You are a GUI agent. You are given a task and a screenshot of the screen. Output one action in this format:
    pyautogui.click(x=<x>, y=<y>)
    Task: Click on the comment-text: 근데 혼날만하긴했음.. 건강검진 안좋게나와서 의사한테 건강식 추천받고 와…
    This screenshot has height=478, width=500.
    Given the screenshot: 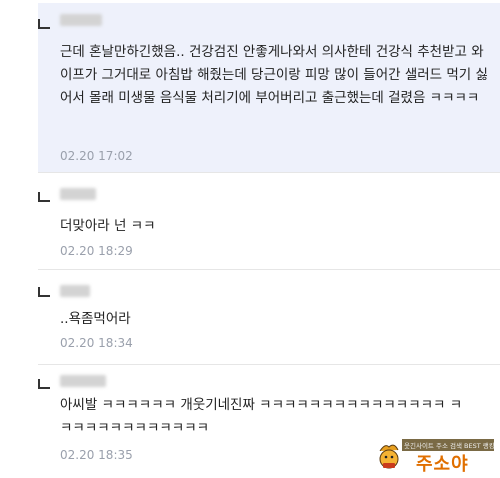 What is the action you would take?
    pyautogui.click(x=274, y=75)
    